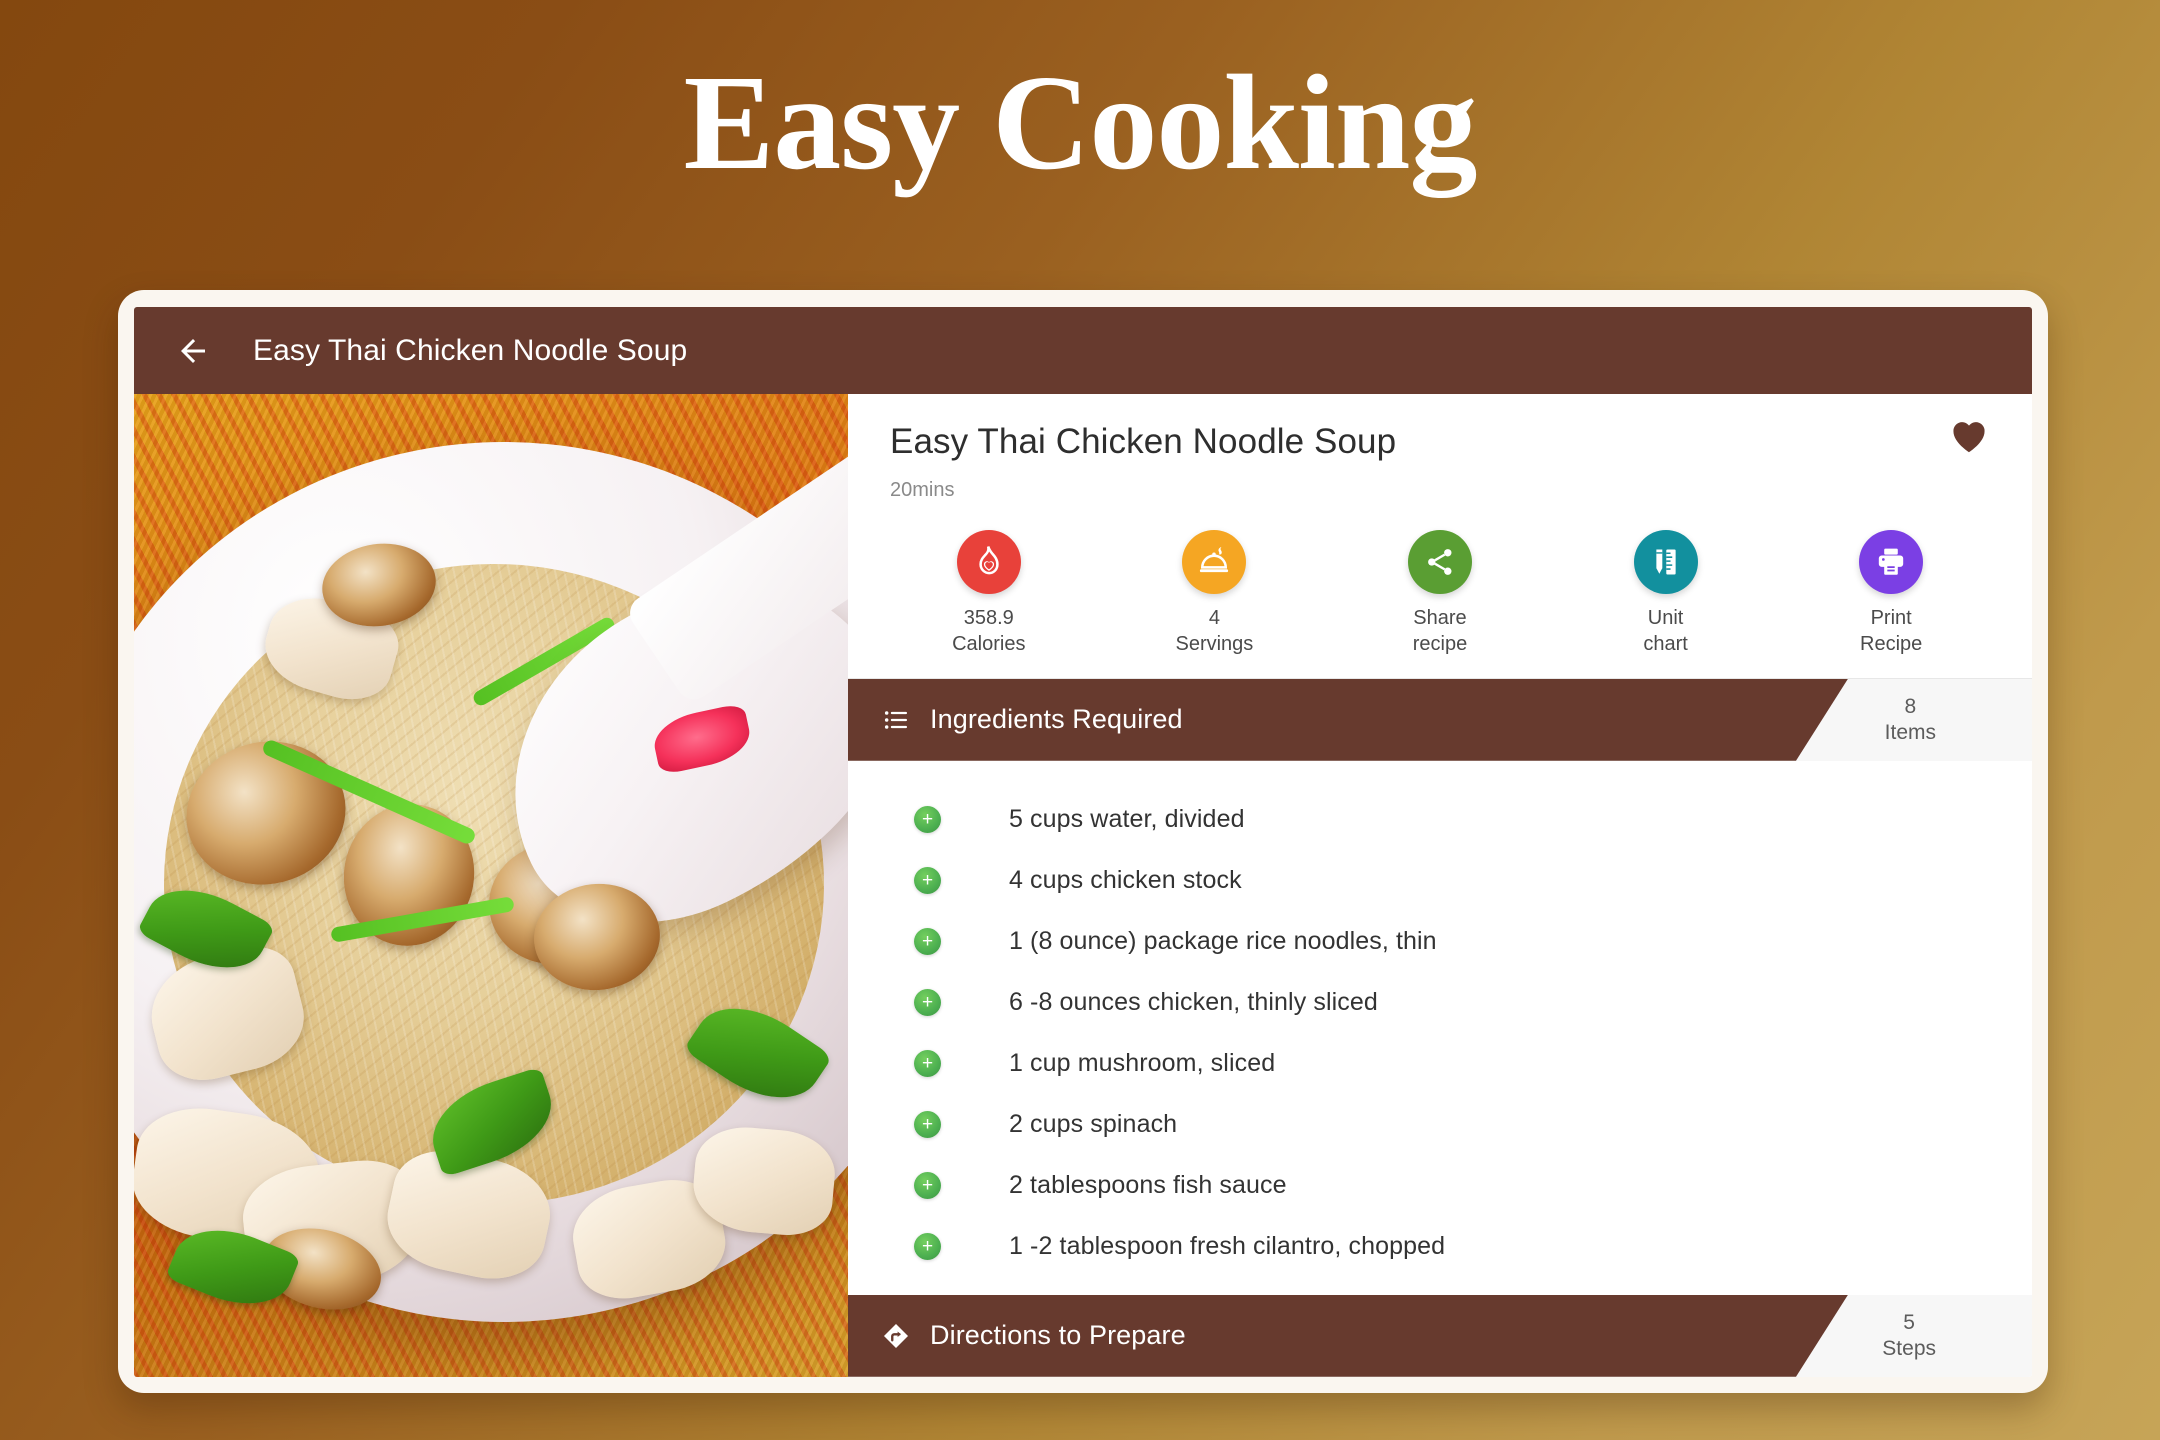  I want to click on unit-chart-label: Unit chart, so click(1665, 631).